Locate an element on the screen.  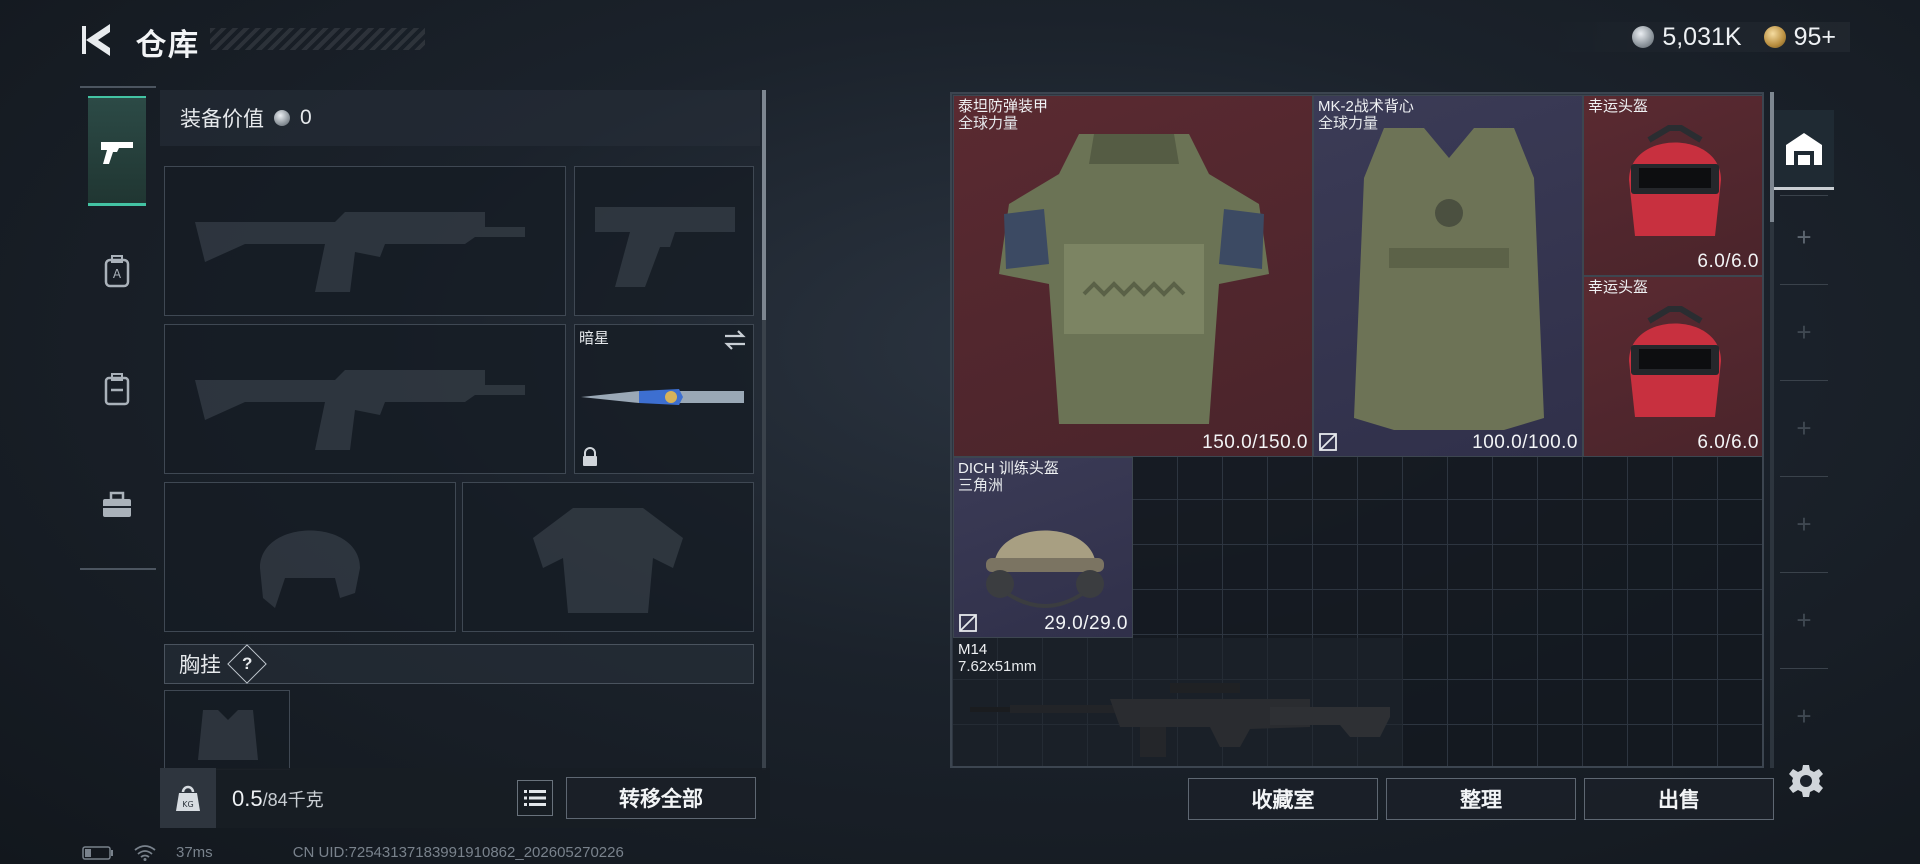
armor-bag-icon: A is located at coordinates (117, 271).